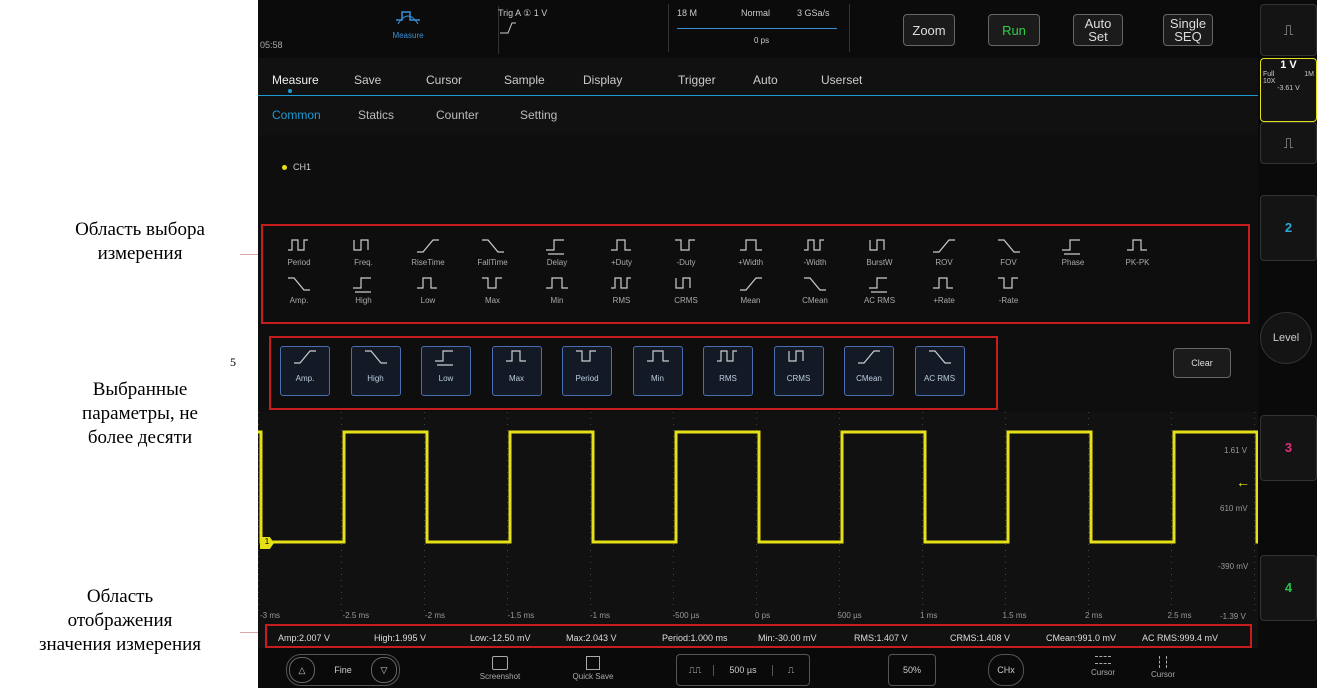 The image size is (1317, 688). Describe the element at coordinates (558, 31) in the screenshot. I see `trigger-info: Trig A ① 1 V` at that location.